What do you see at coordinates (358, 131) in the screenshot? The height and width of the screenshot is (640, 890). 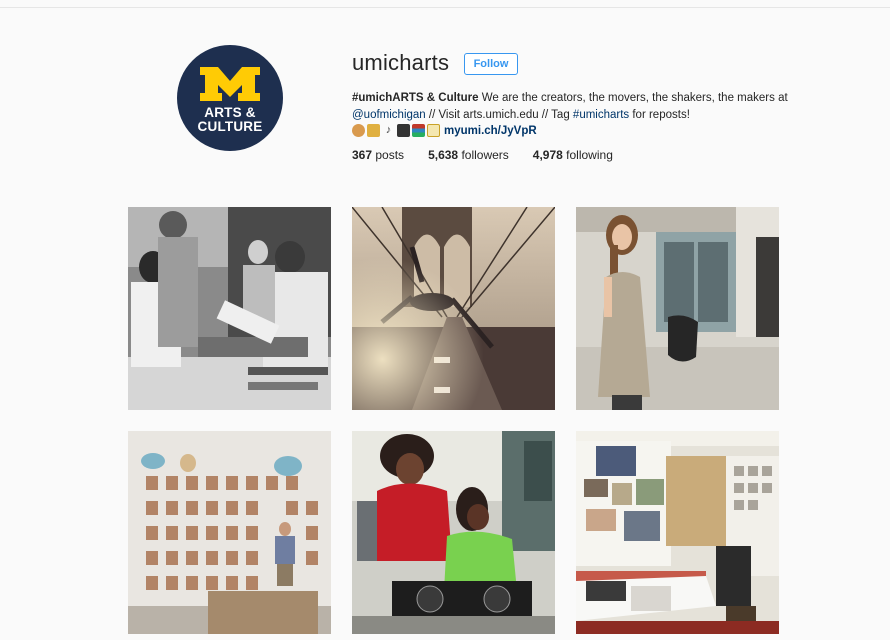 I see `palette-emoji-icon` at bounding box center [358, 131].